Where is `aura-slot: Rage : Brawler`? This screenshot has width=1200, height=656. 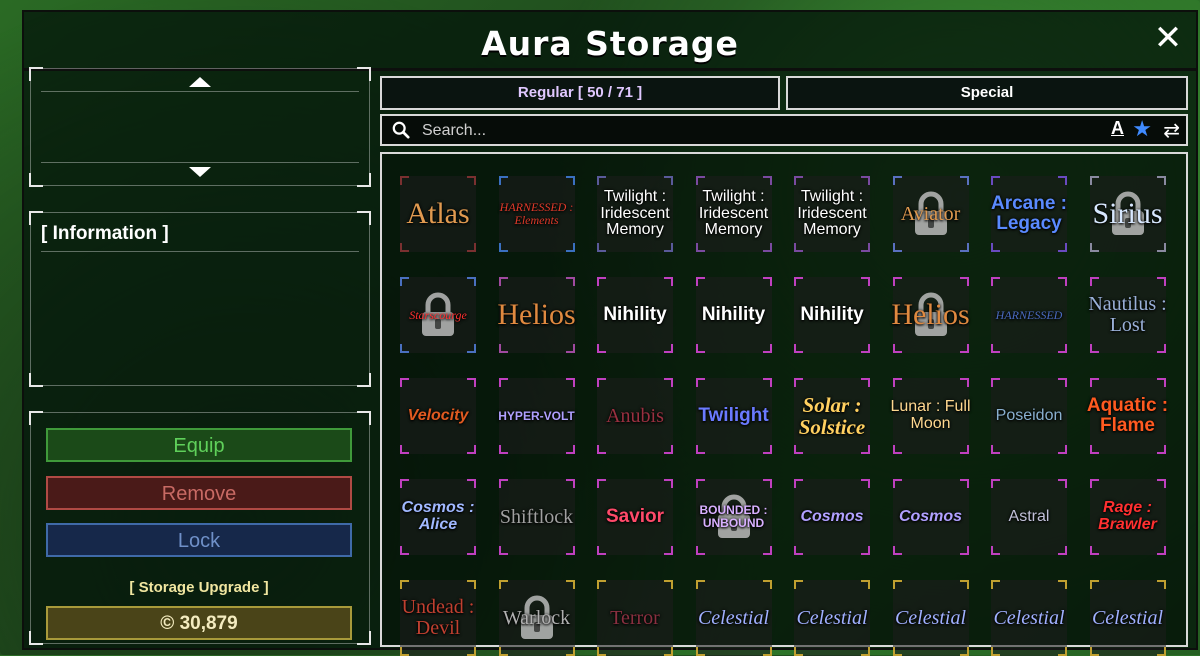
aura-slot: Rage : Brawler is located at coordinates (1127, 517).